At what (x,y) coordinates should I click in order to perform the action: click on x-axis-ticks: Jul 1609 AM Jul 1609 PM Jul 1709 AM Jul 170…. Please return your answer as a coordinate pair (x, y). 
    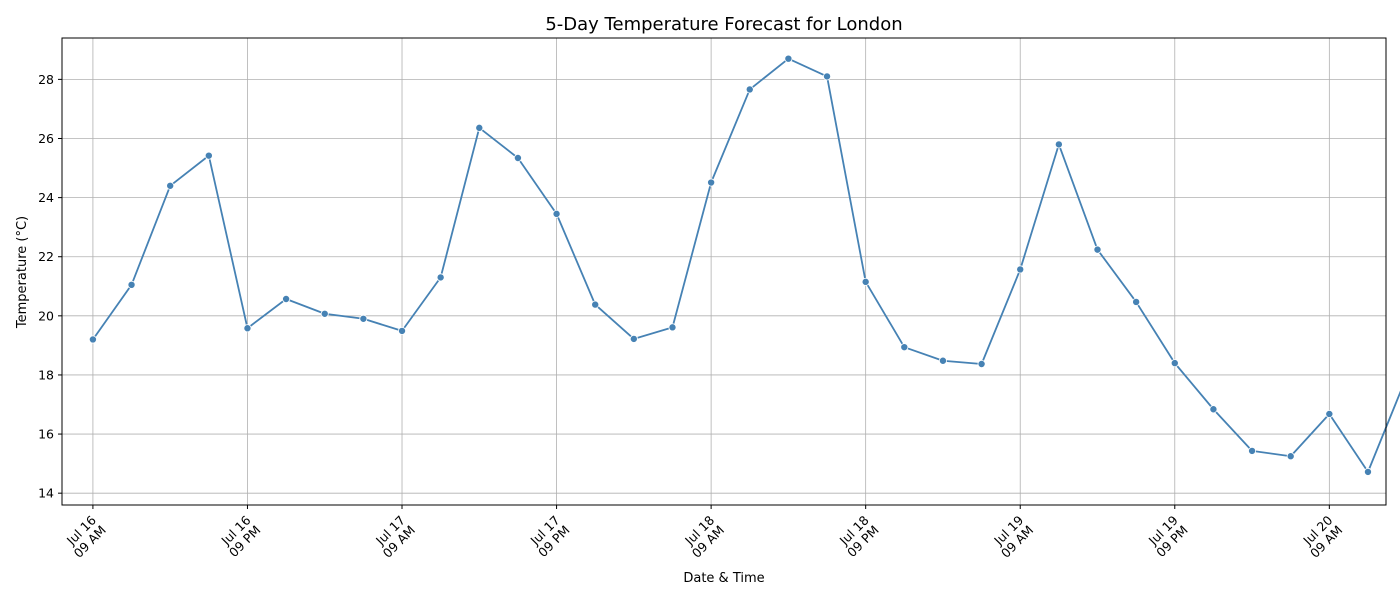
    Looking at the image, I should click on (704, 533).